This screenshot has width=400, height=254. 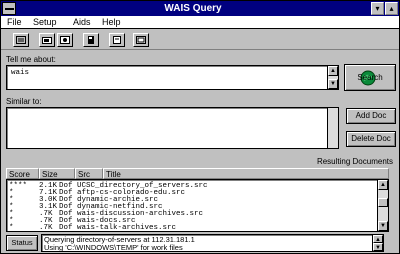 What do you see at coordinates (172, 128) in the screenshot?
I see `similar-list` at bounding box center [172, 128].